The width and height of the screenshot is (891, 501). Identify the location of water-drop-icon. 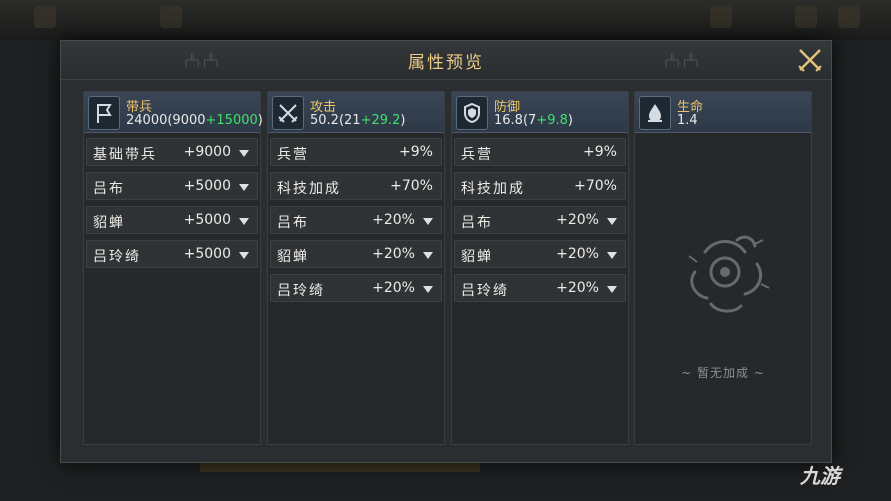
(655, 113).